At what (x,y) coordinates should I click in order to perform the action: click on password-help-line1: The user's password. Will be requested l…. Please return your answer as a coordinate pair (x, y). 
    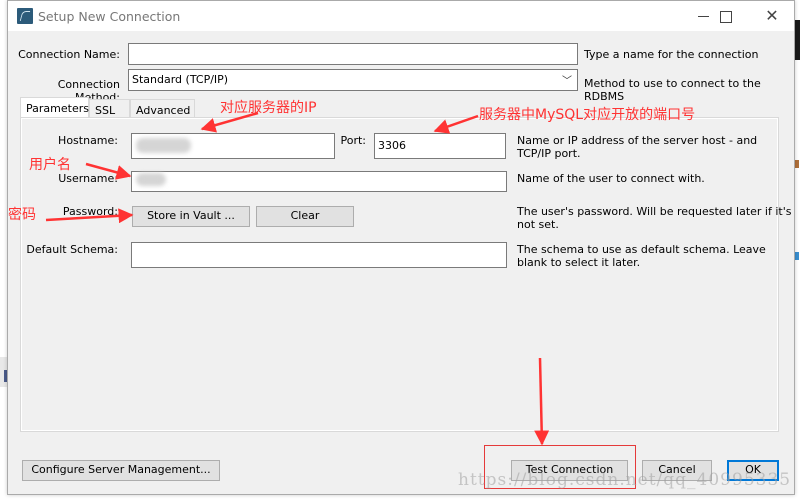
    Looking at the image, I should click on (654, 211).